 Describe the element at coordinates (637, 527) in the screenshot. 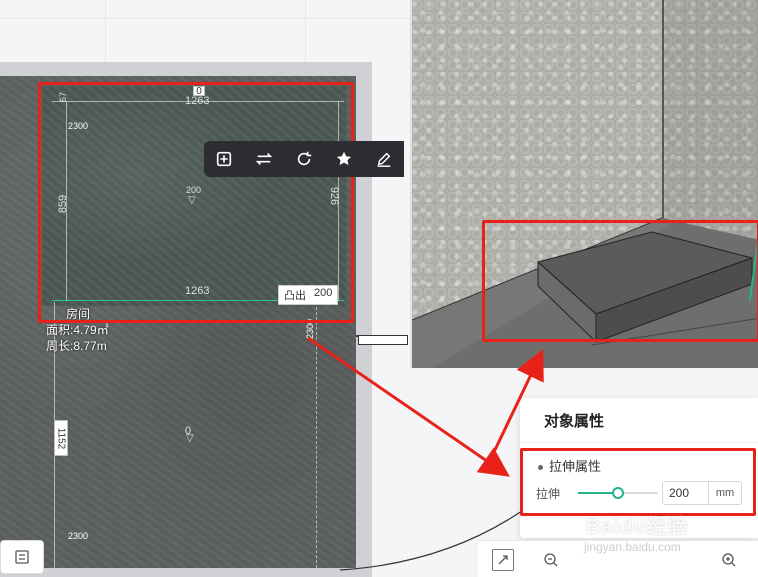

I see `watermark-brand: Baidu经验` at that location.